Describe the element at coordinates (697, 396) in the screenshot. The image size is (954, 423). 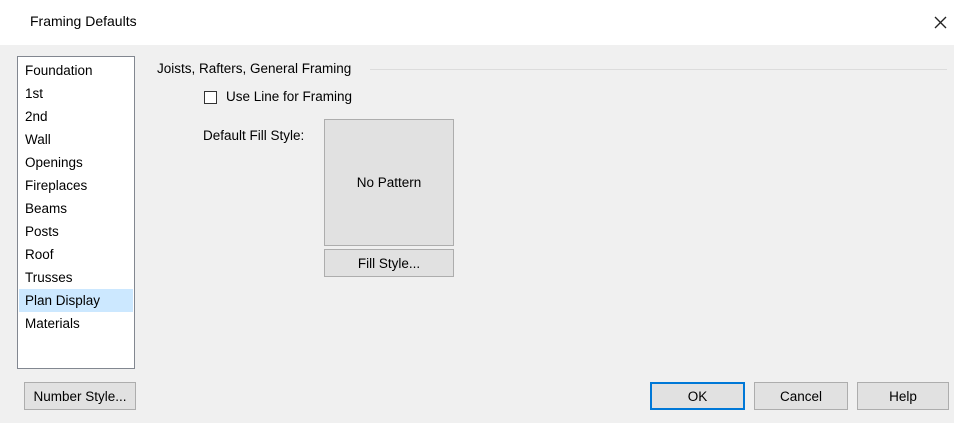
I see `ok-button: OK` at that location.